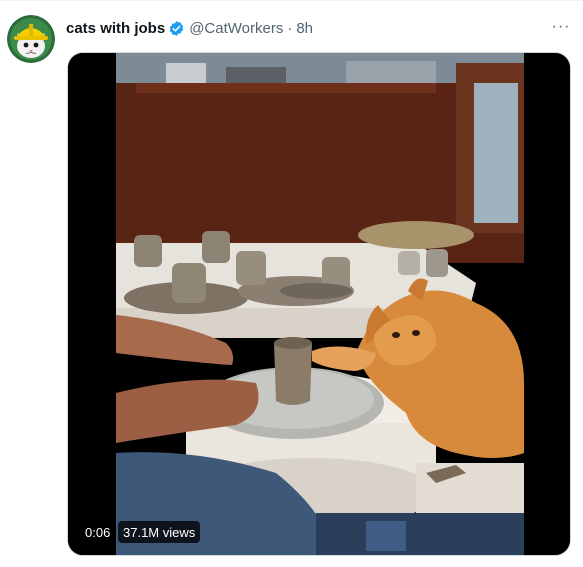 Image resolution: width=583 pixels, height=567 pixels. What do you see at coordinates (159, 532) in the screenshot?
I see `video-view-count: 37.1M views` at bounding box center [159, 532].